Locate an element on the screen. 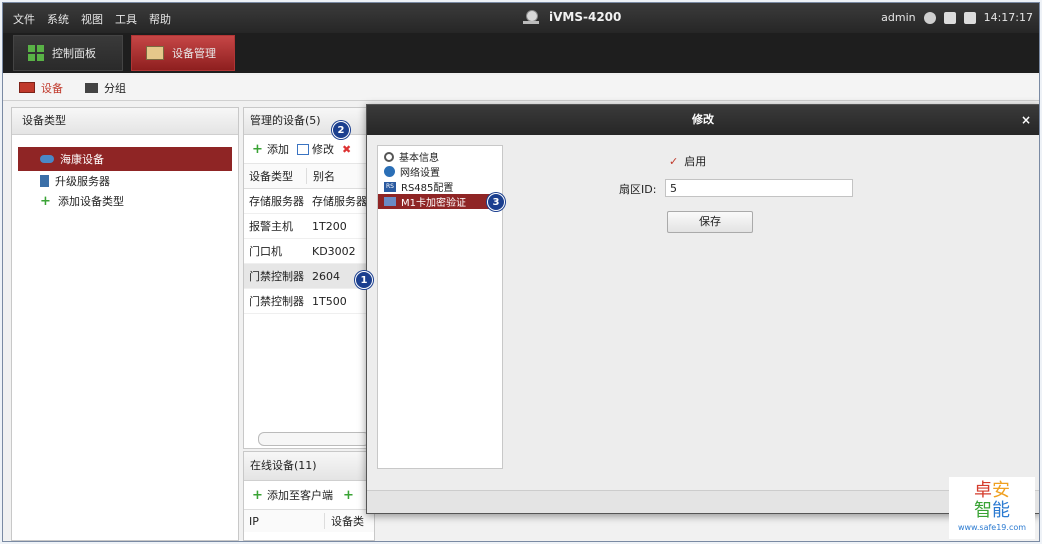  menu-help: 帮助 is located at coordinates (160, 19).